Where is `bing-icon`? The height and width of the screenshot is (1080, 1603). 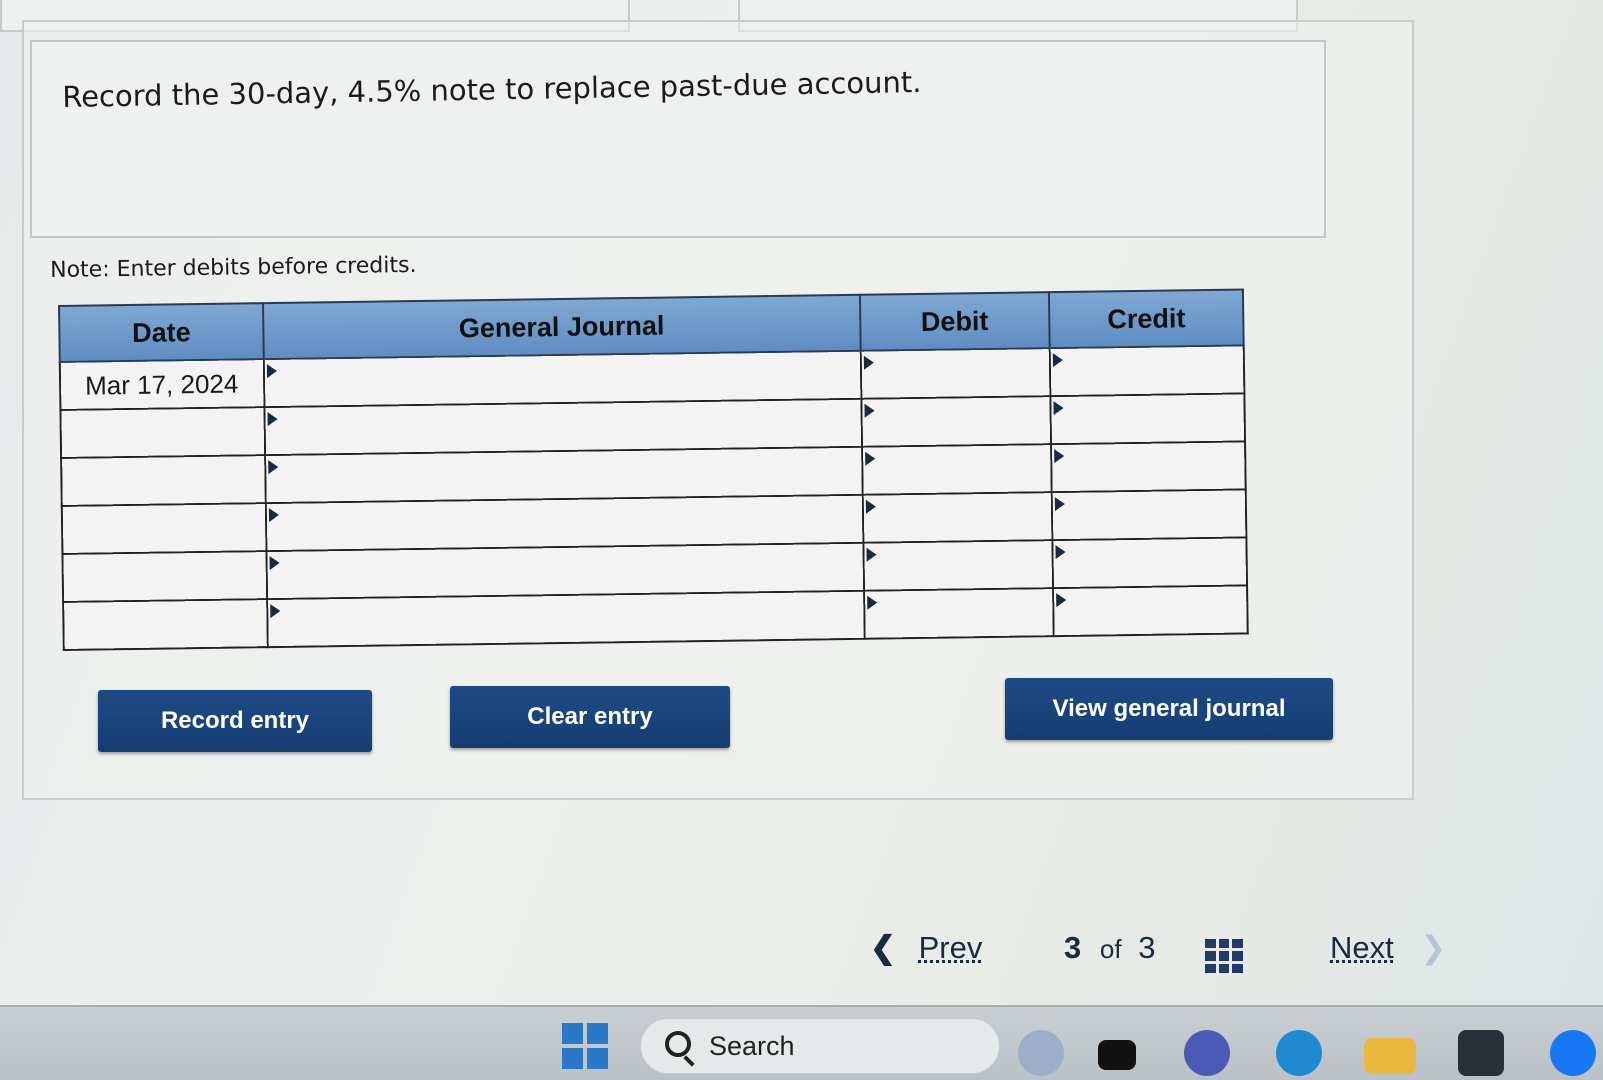 bing-icon is located at coordinates (1041, 1053).